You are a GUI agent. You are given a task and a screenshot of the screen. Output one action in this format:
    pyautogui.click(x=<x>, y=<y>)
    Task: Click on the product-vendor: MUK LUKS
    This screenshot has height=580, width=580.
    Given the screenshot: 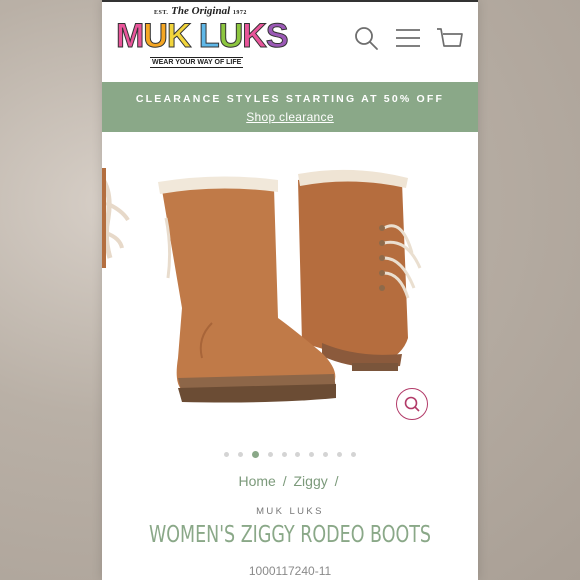 What is the action you would take?
    pyautogui.click(x=290, y=511)
    